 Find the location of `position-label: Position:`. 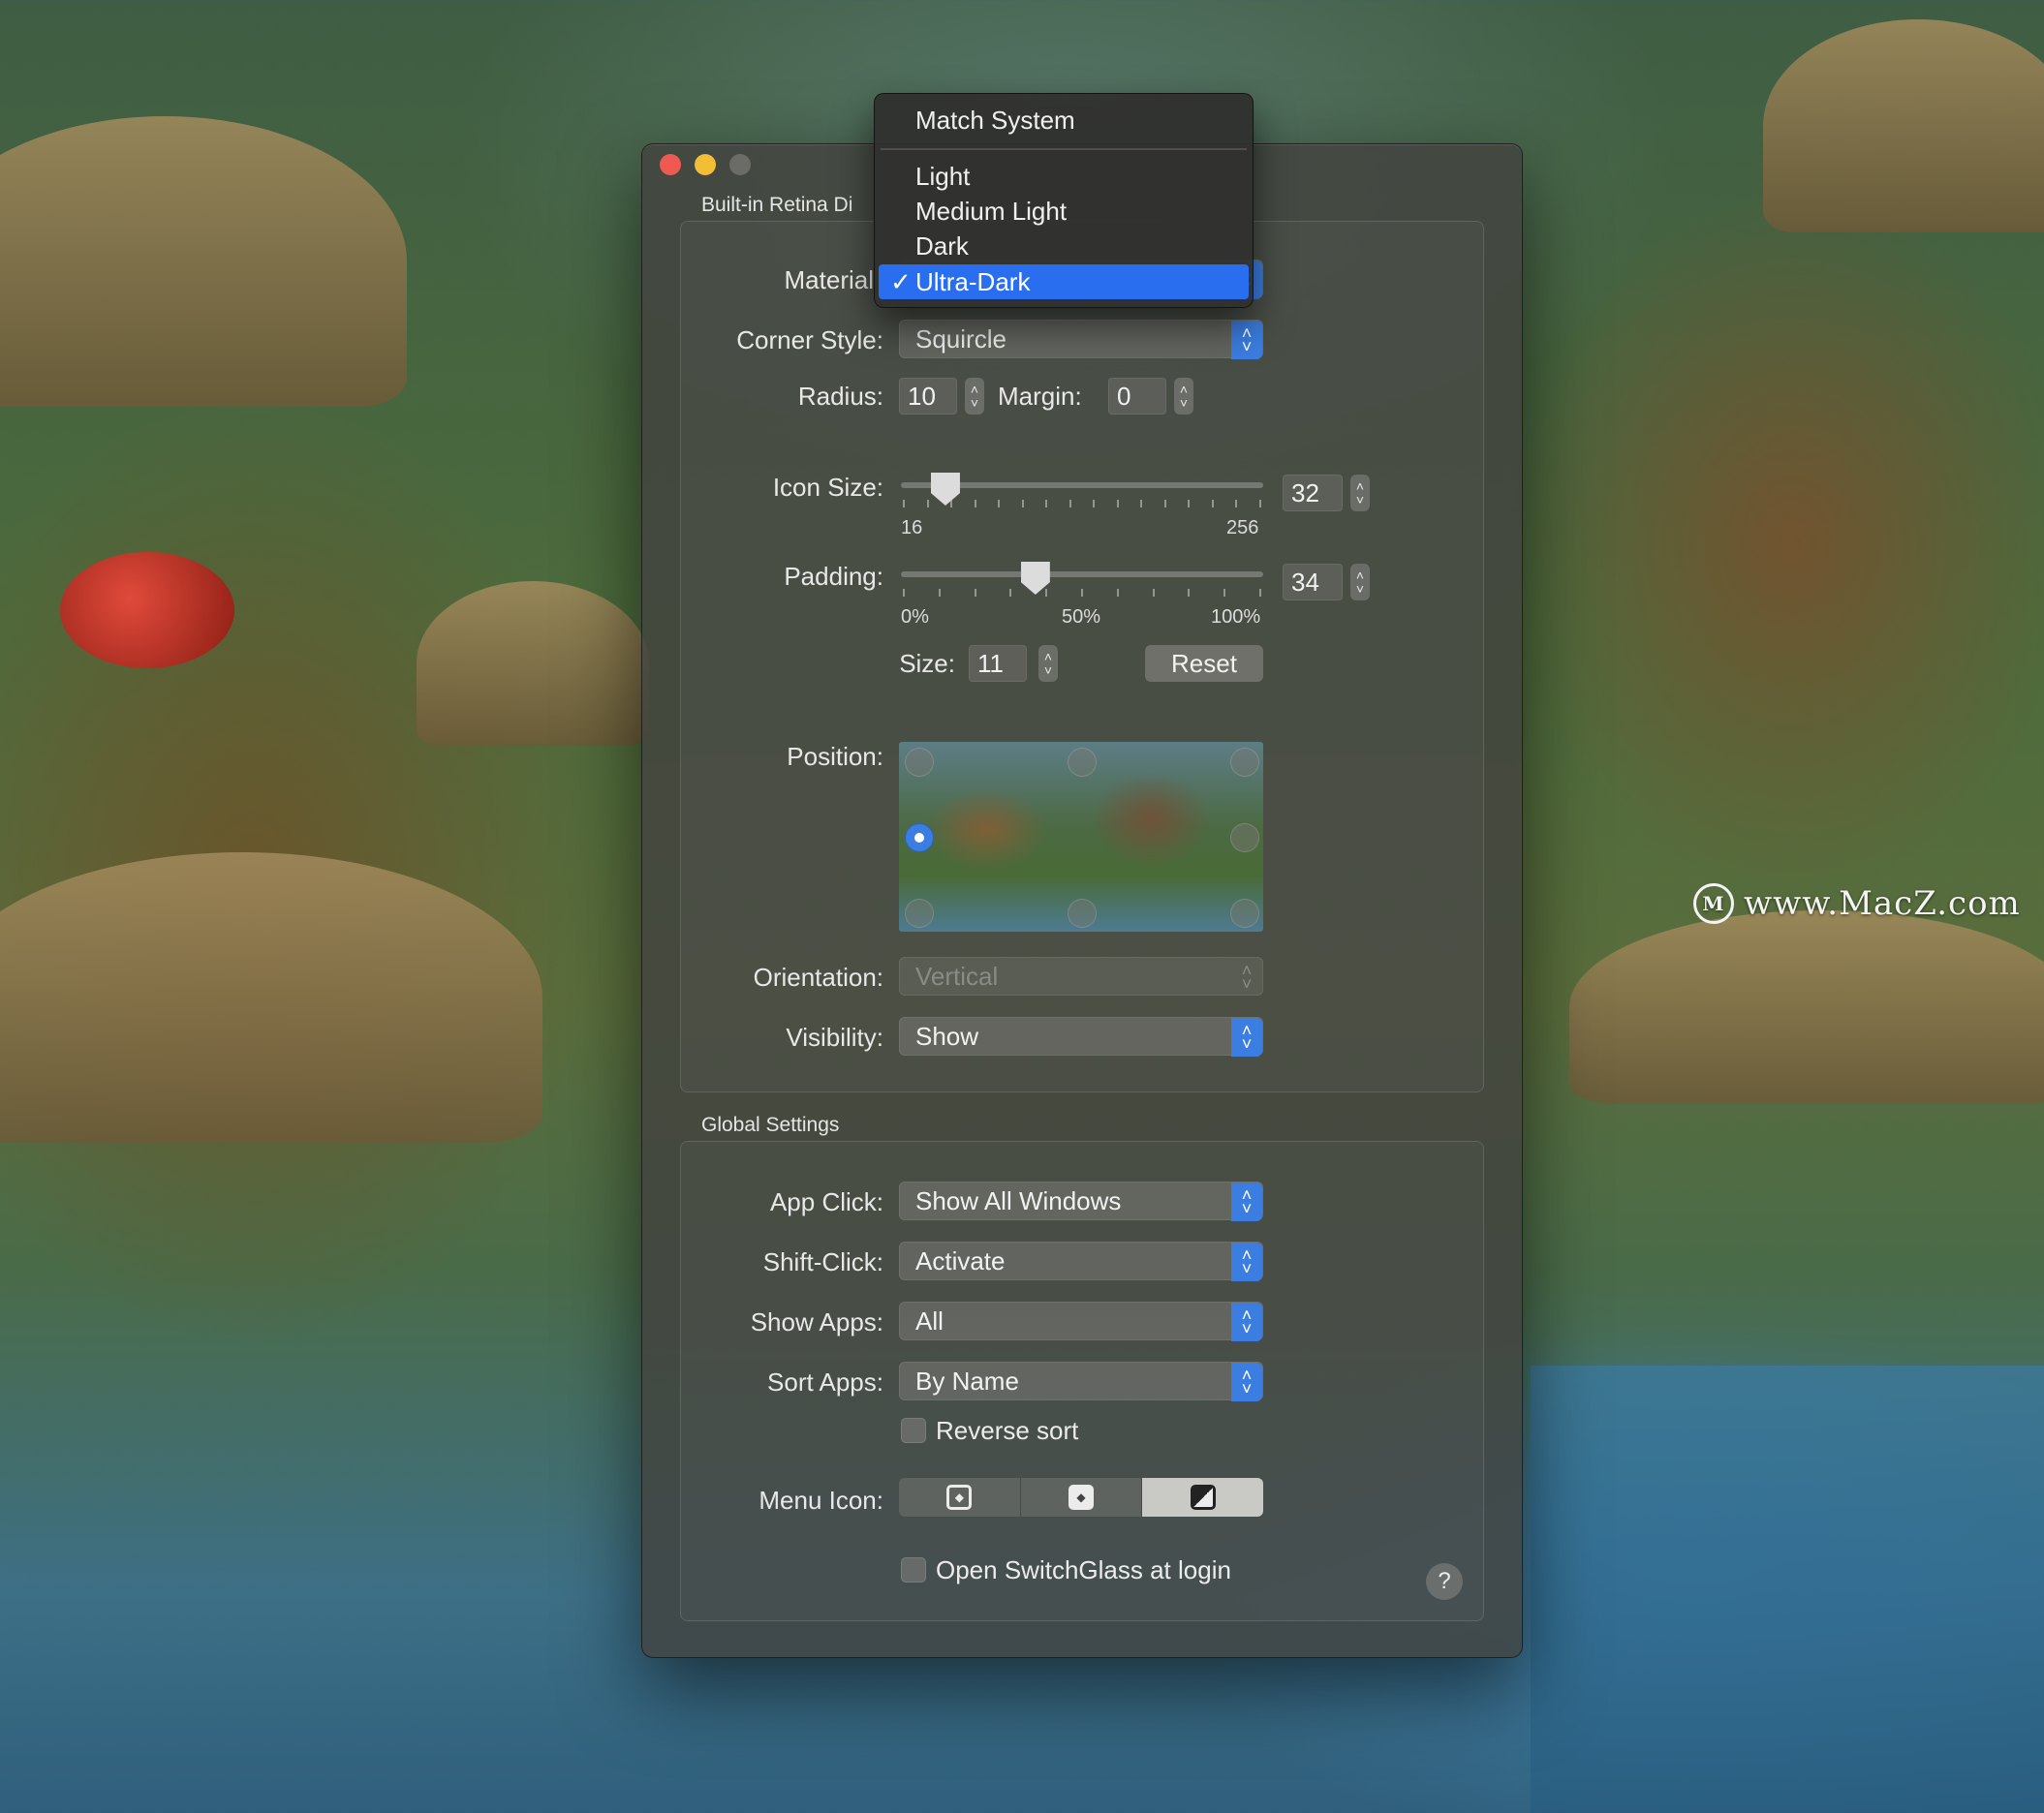

position-label: Position: is located at coordinates (835, 756).